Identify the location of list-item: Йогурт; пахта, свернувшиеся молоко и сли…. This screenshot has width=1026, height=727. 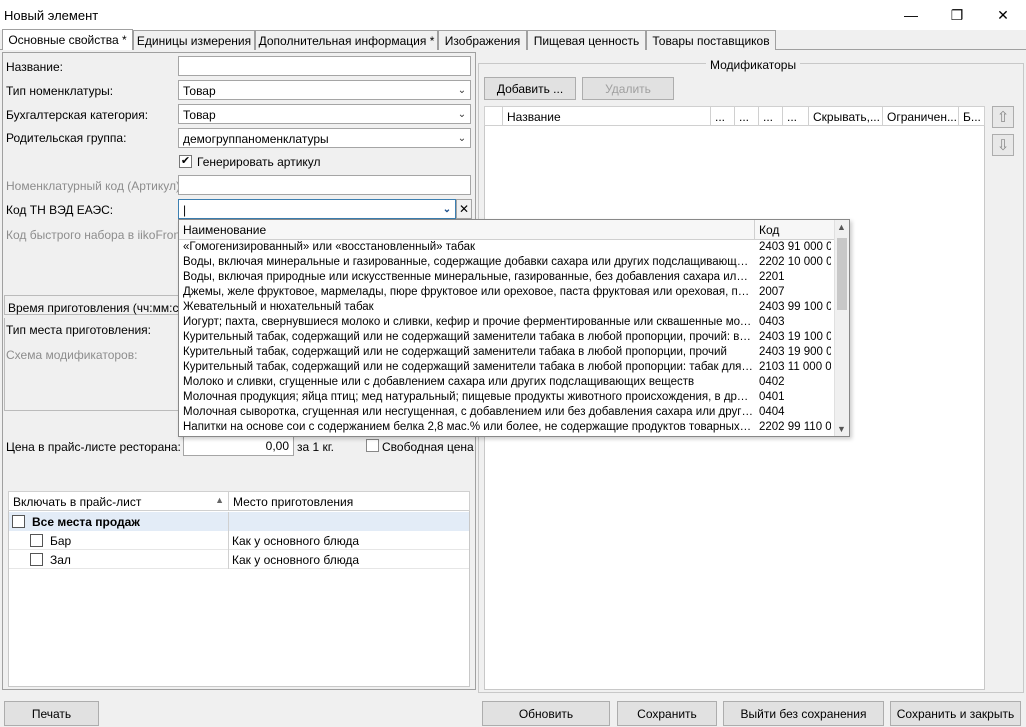
(507, 323).